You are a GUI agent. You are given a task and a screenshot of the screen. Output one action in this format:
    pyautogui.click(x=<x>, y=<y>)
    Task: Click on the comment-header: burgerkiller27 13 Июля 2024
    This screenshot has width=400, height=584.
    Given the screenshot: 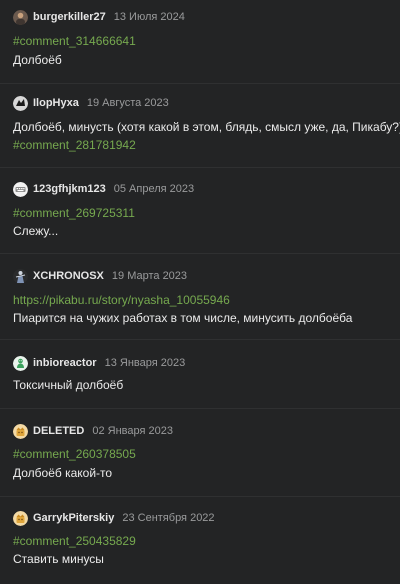 What is the action you would take?
    pyautogui.click(x=99, y=17)
    